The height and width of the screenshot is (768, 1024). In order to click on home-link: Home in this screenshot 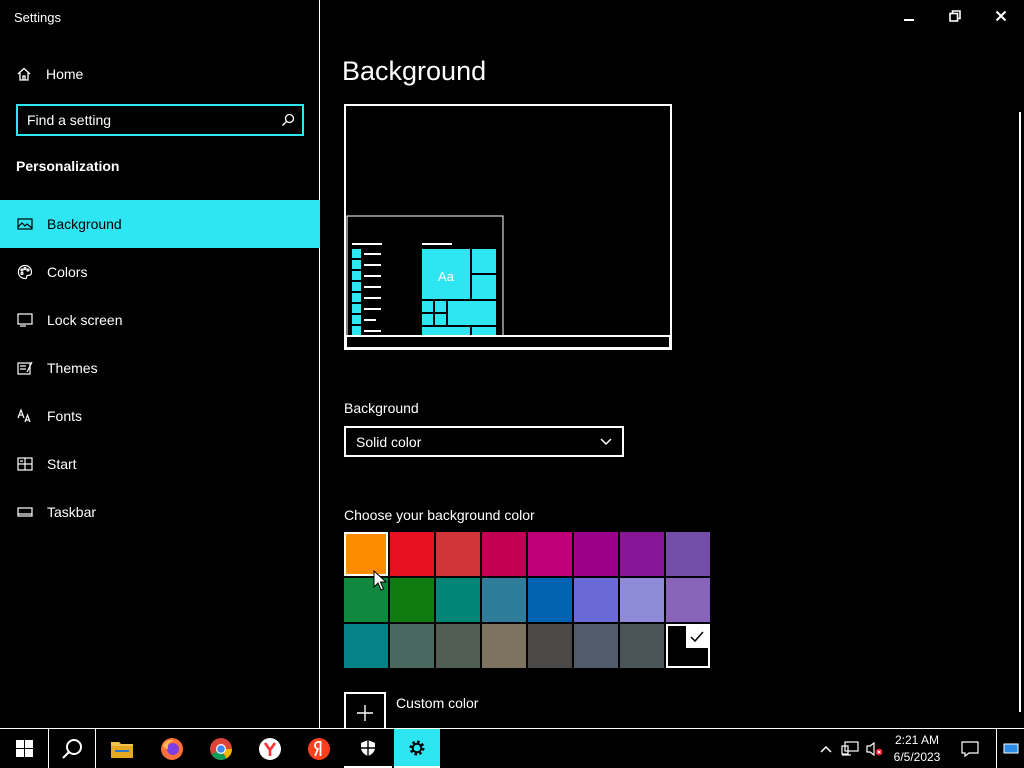, I will do `click(49, 74)`.